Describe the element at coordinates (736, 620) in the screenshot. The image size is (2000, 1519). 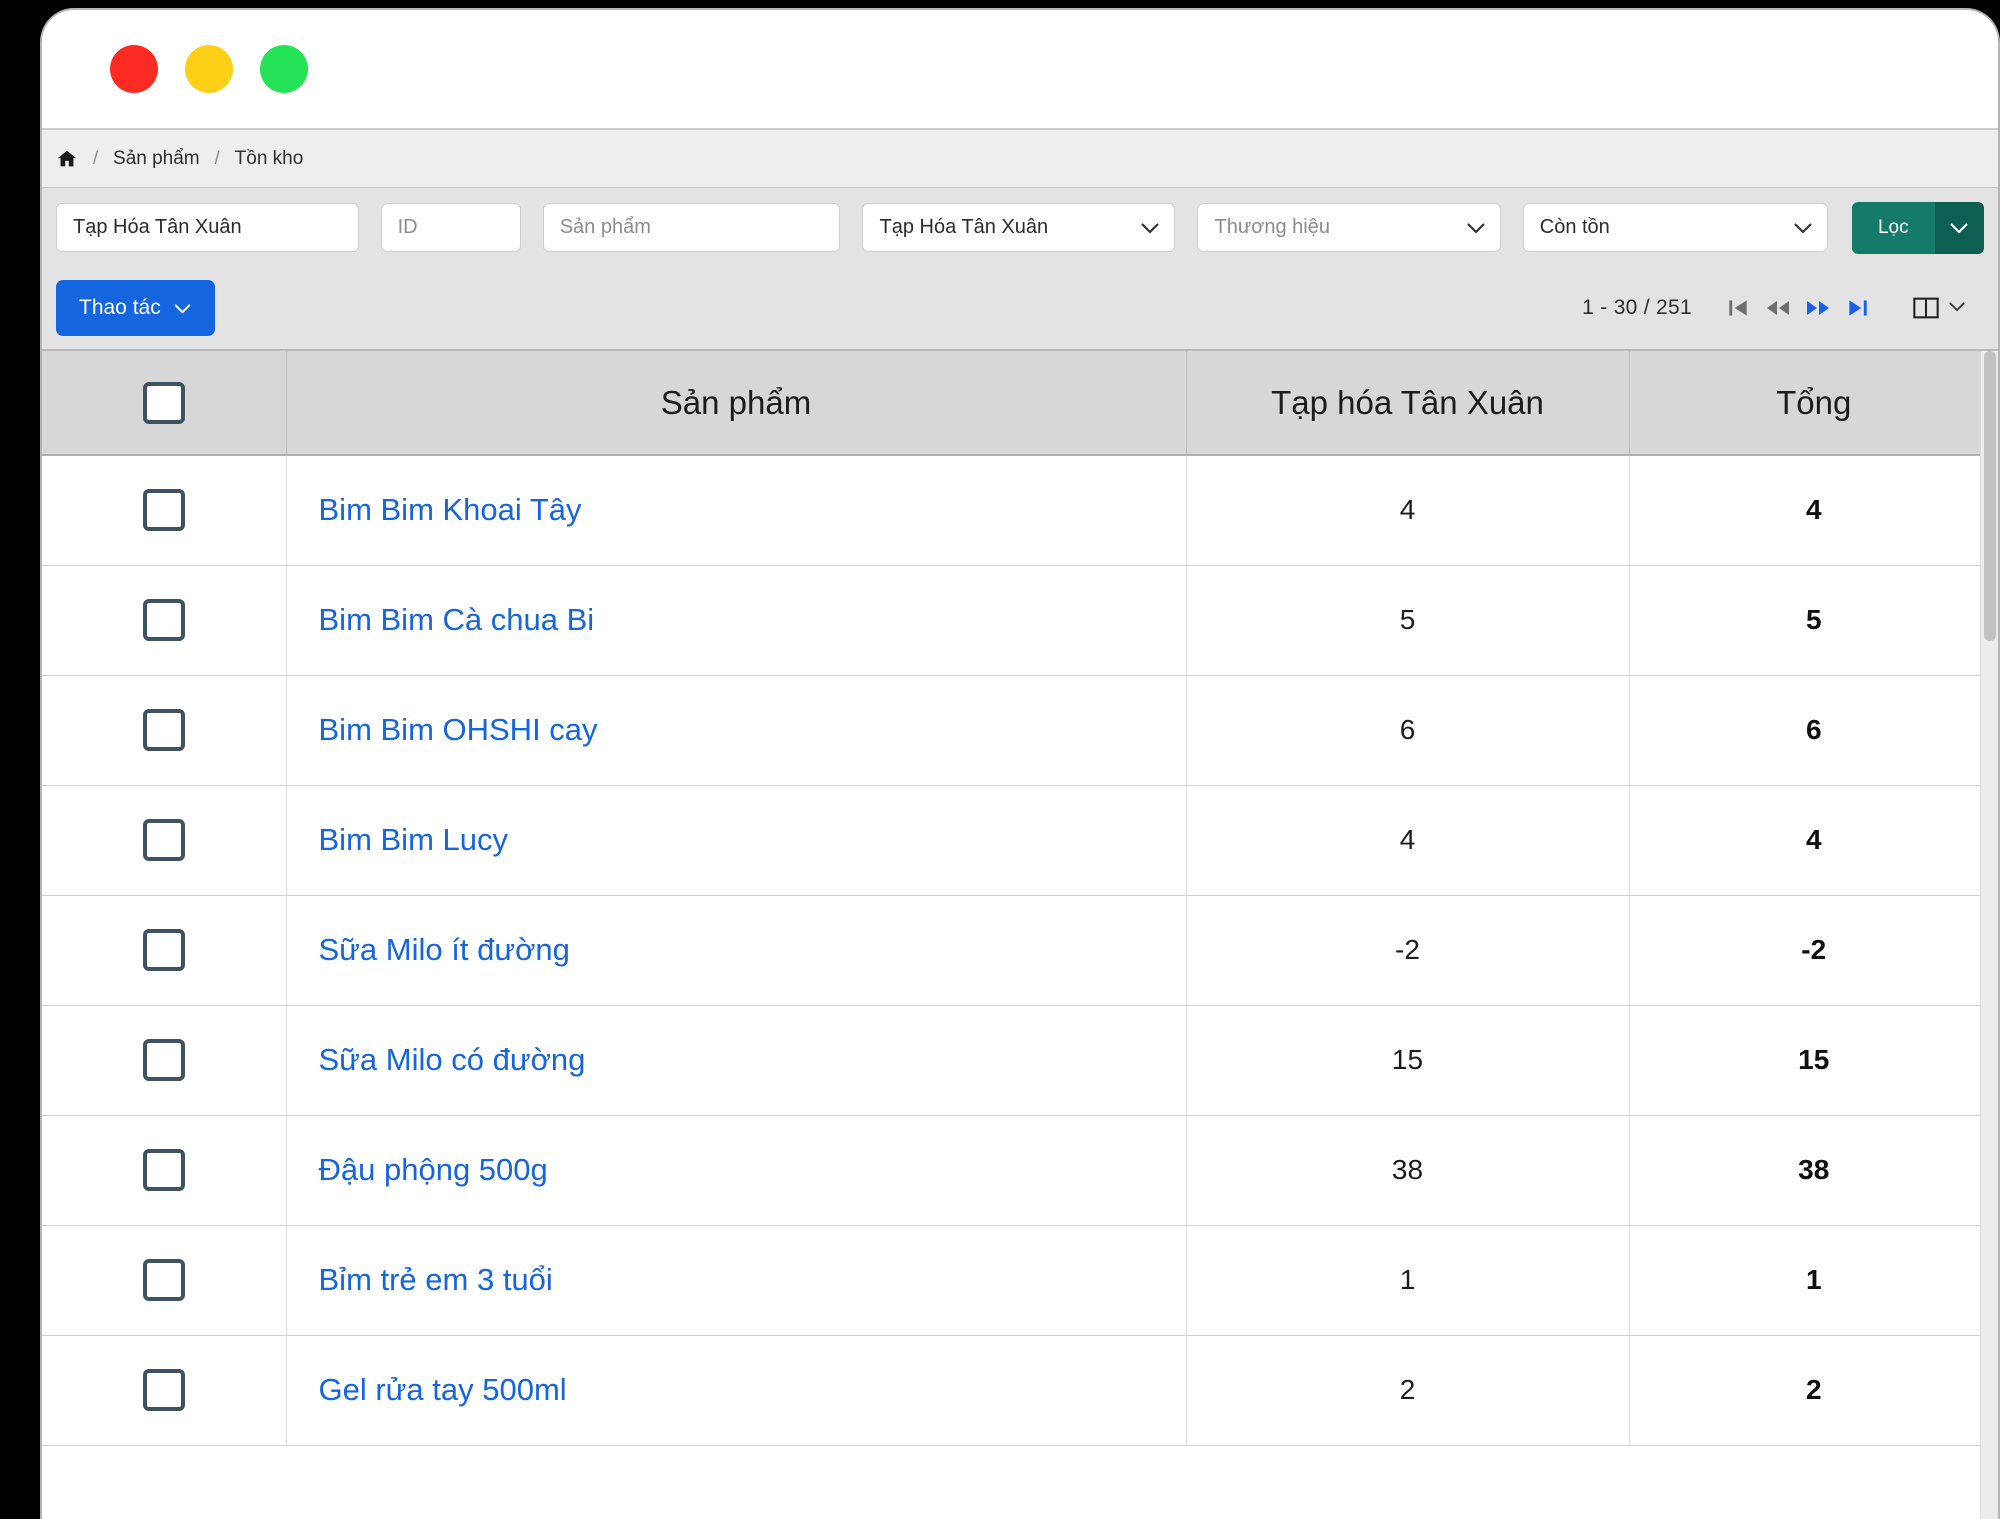
I see `product-name-cell: Bim Bim Cà chua Bi` at that location.